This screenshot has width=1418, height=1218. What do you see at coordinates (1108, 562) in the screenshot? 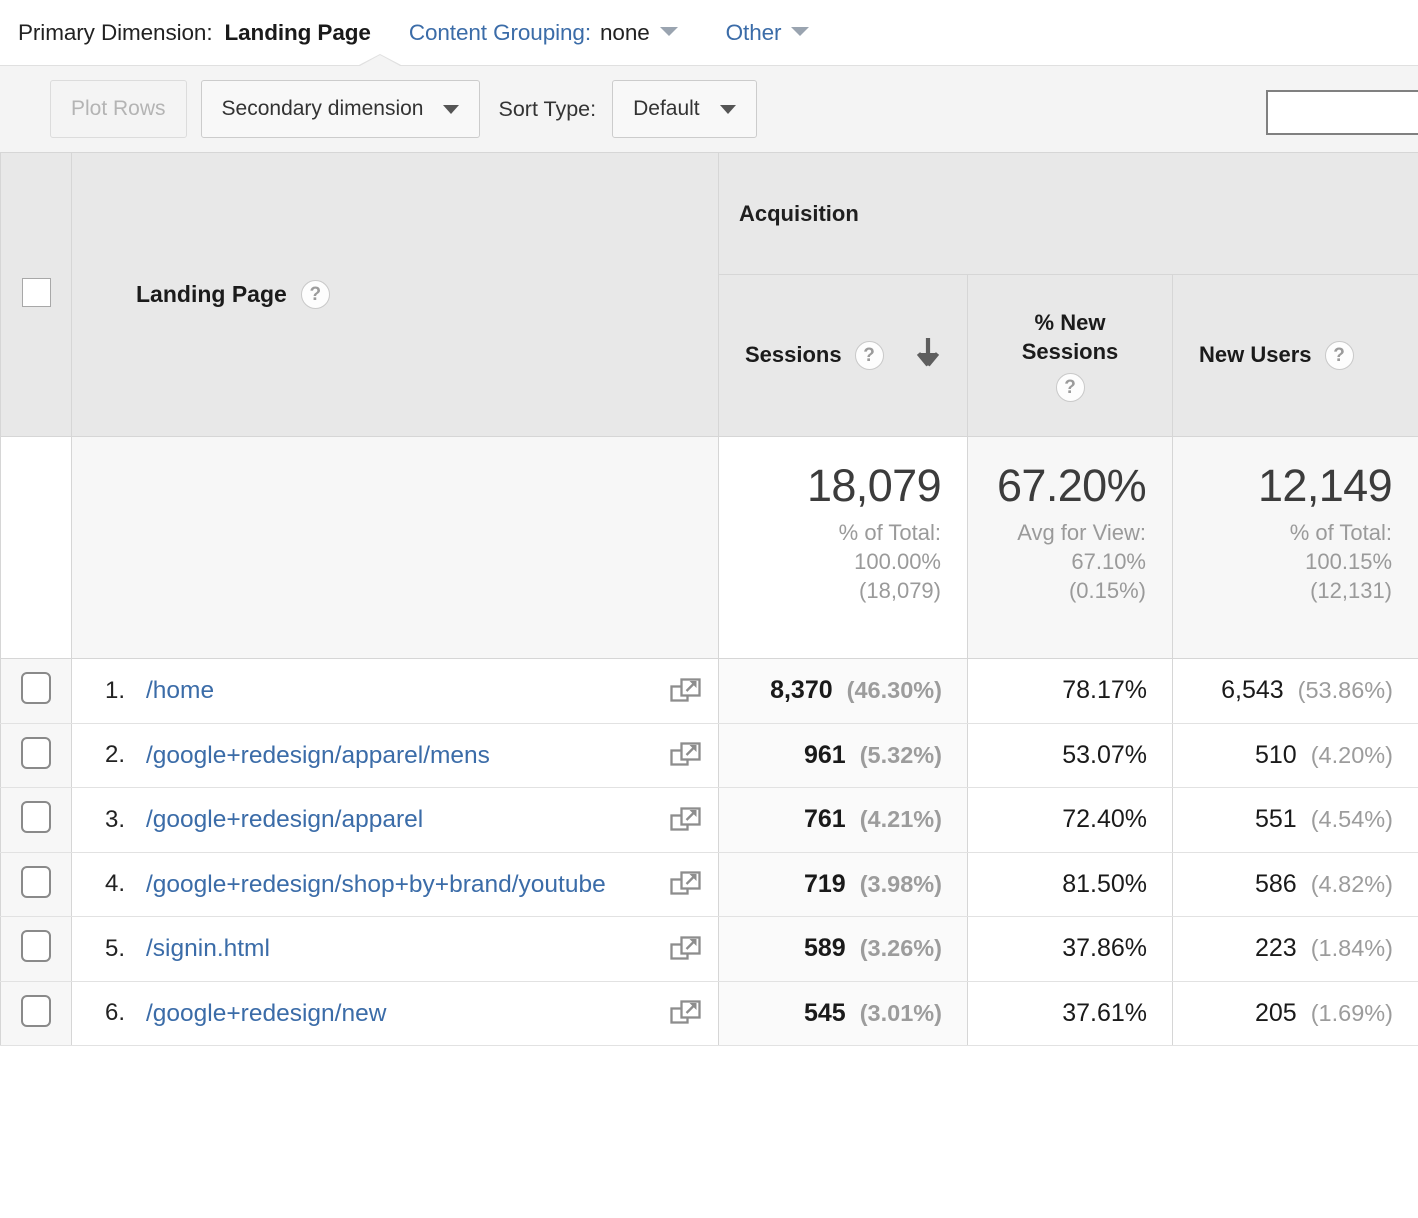
I see `totals-pct-new-sessions-sub2: 67.10%` at bounding box center [1108, 562].